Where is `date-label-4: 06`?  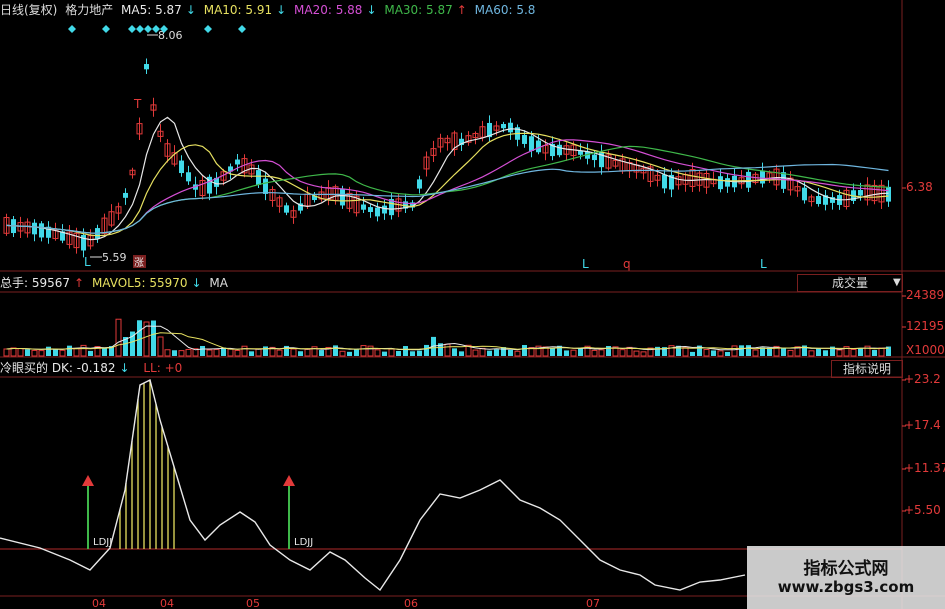
date-label-4: 06 is located at coordinates (411, 603).